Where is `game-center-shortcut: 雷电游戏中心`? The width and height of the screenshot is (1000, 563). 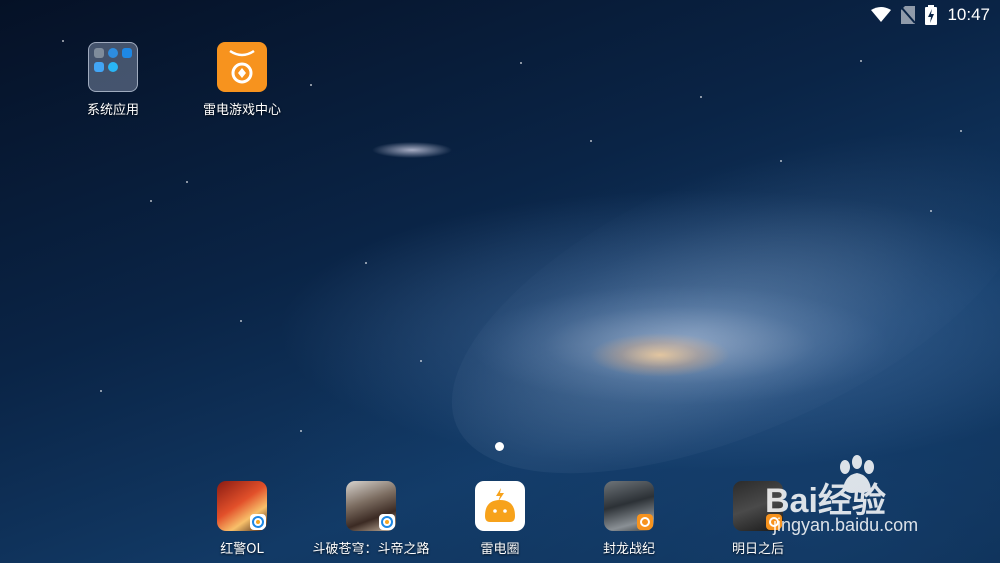 game-center-shortcut: 雷电游戏中心 is located at coordinates (242, 80).